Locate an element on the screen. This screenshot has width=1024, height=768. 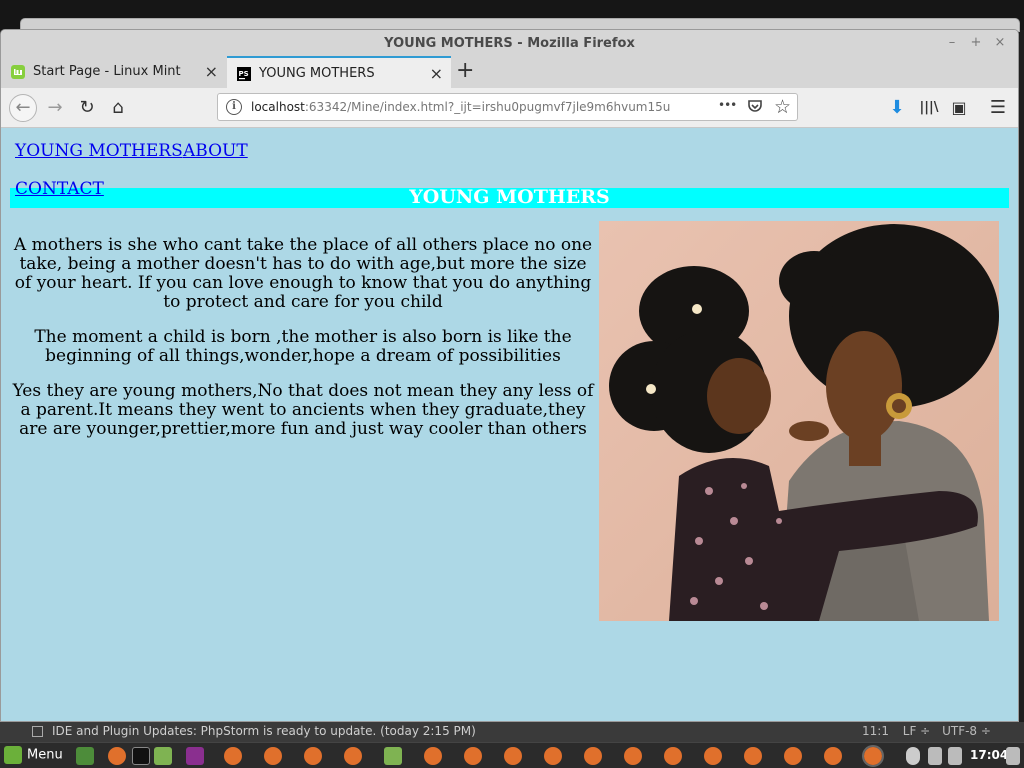
nav-link-contact: CONTACT is located at coordinates (59, 189).